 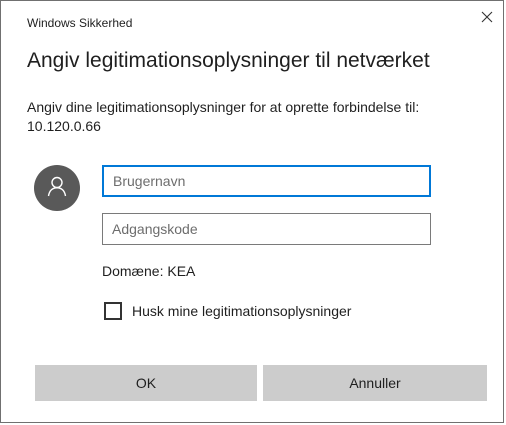 What do you see at coordinates (266, 181) in the screenshot?
I see `username-input` at bounding box center [266, 181].